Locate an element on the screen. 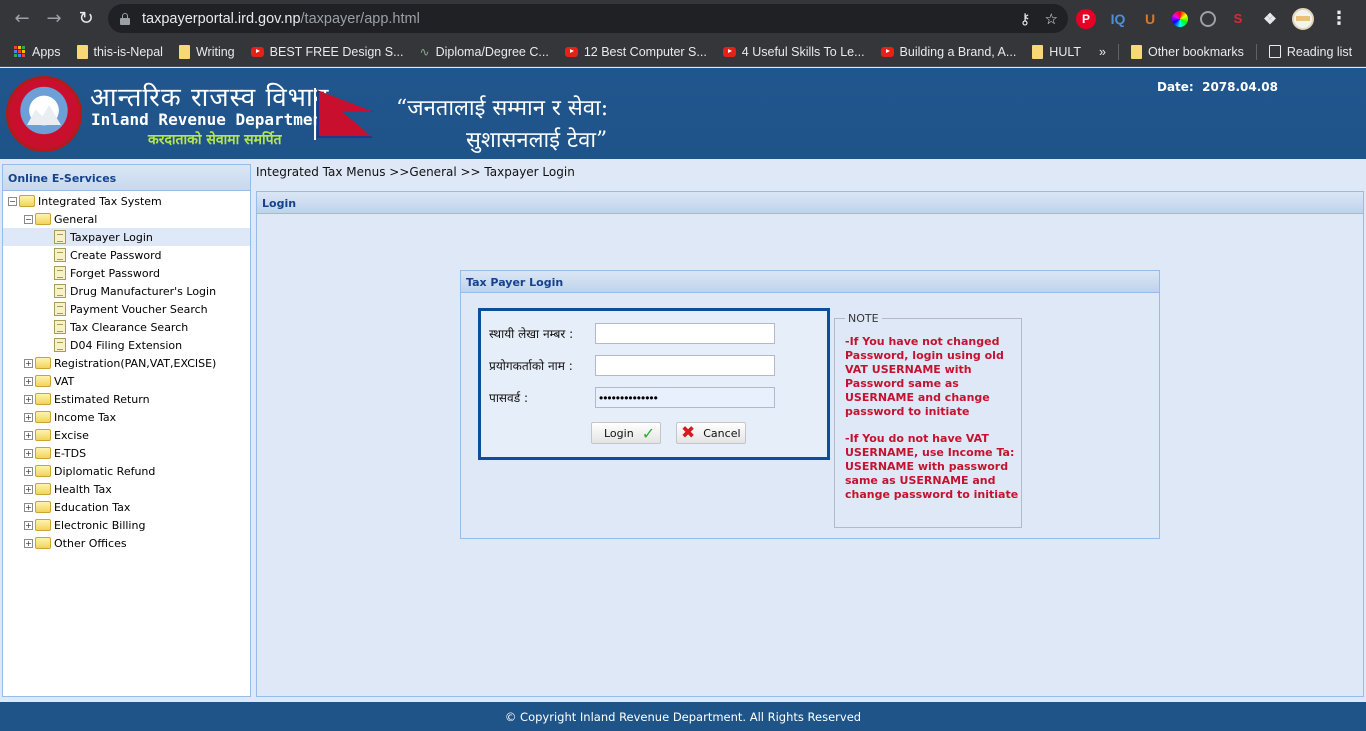 The image size is (1366, 731). tree-node-estimated-return: + Estimated Return is located at coordinates (126, 399).